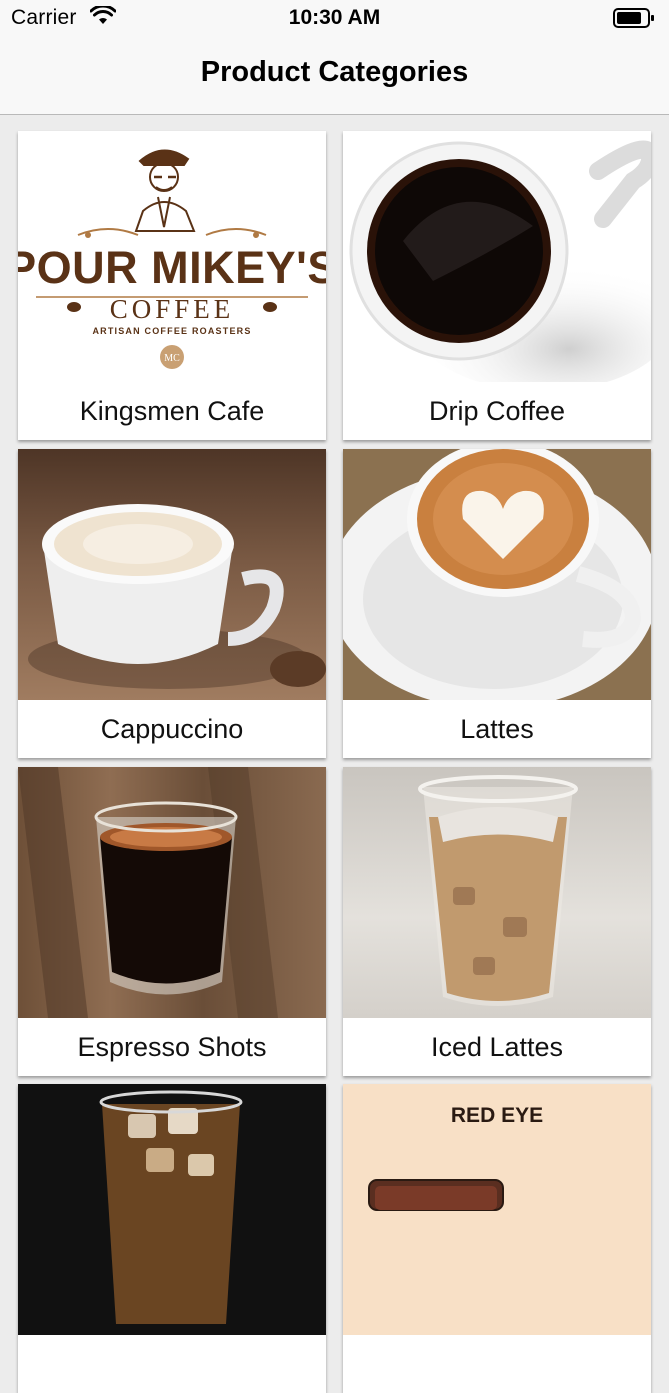 Image resolution: width=669 pixels, height=1393 pixels. Describe the element at coordinates (172, 411) in the screenshot. I see `category-label: Kingsmen Cafe` at that location.